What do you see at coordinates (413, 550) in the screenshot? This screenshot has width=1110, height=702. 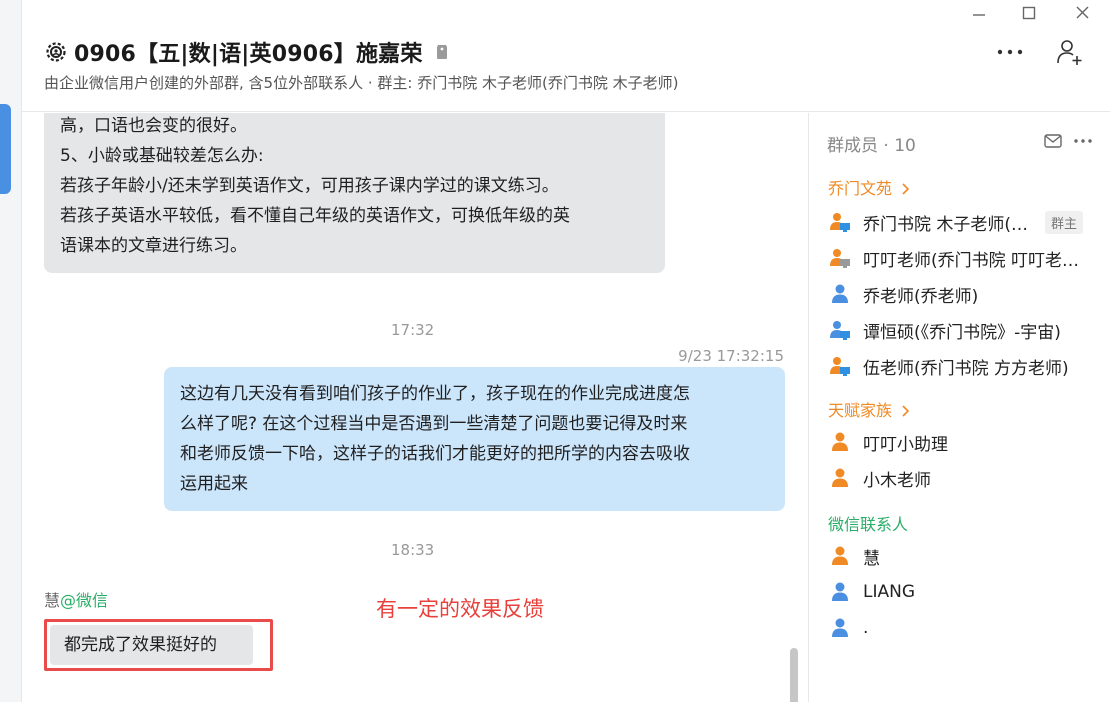 I see `time-divider: 18:33` at bounding box center [413, 550].